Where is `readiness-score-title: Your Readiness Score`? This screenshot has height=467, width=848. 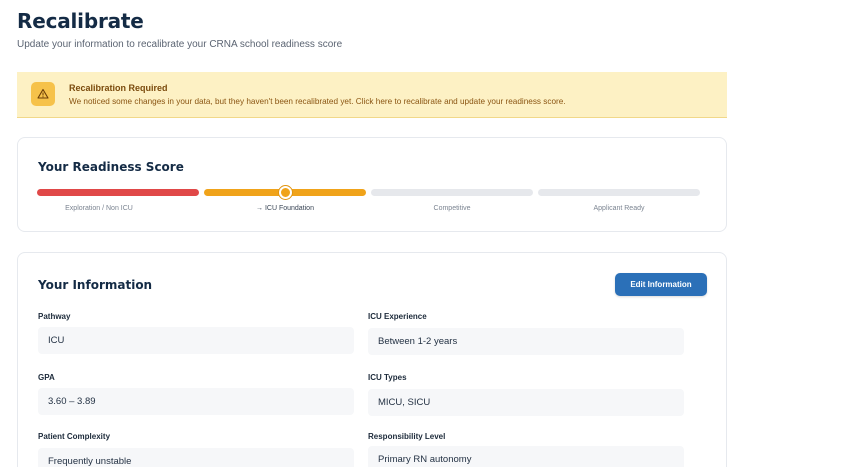 readiness-score-title: Your Readiness Score is located at coordinates (111, 167).